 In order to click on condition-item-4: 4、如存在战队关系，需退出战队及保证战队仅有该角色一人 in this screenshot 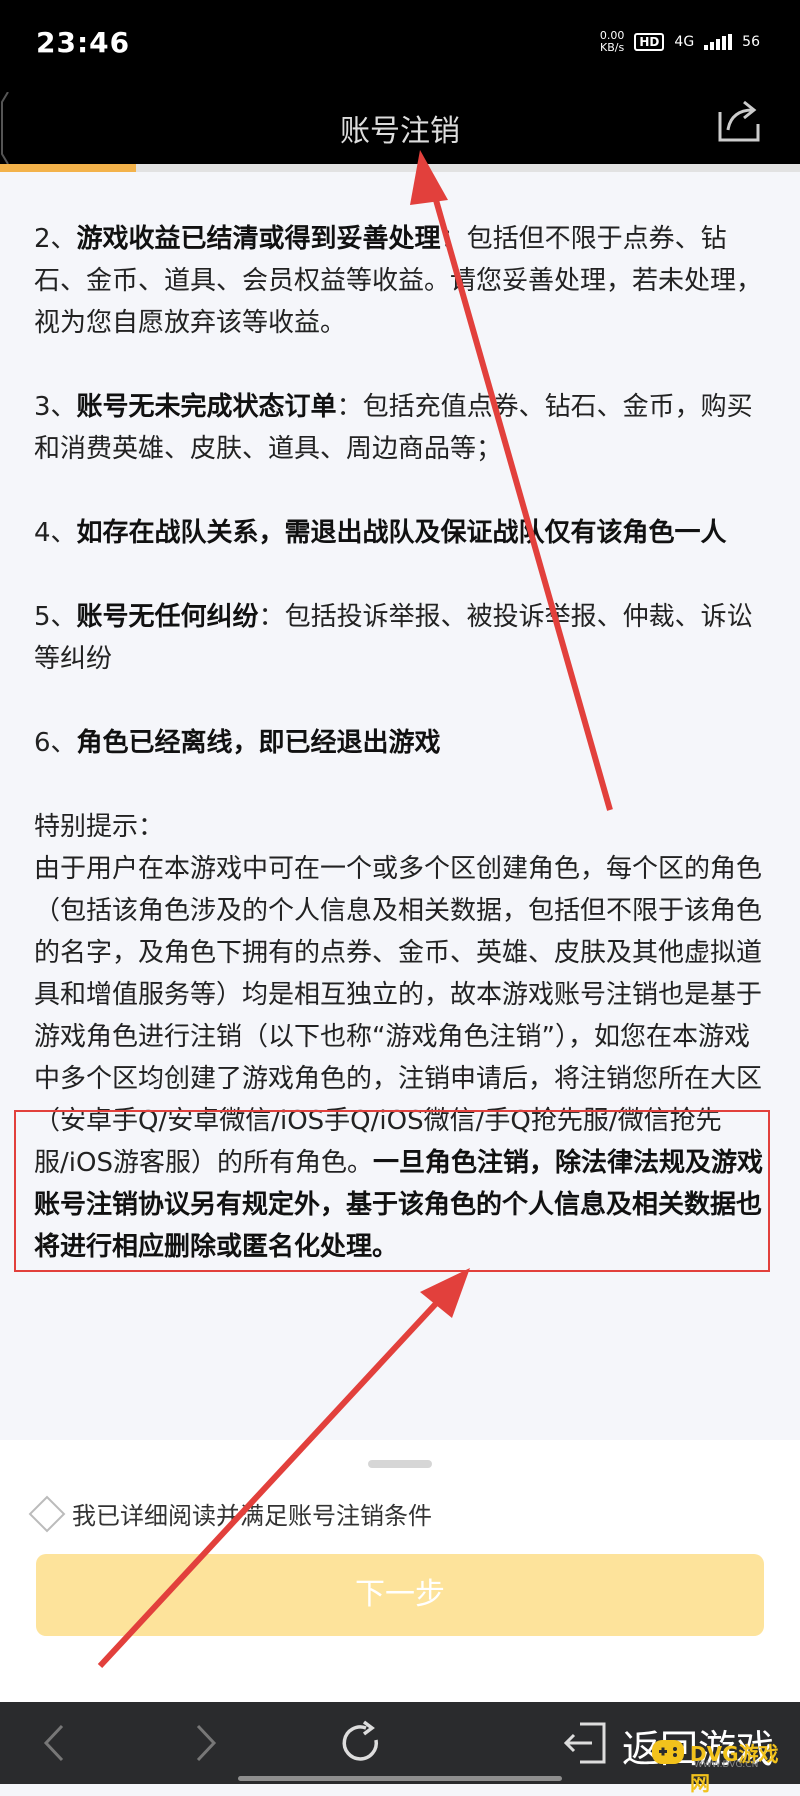, I will do `click(399, 533)`.